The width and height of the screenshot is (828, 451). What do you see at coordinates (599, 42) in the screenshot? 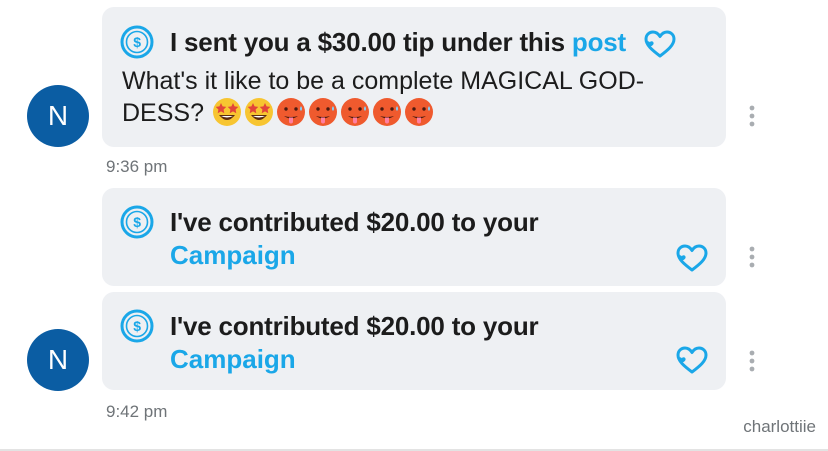
I see `post-link: post` at bounding box center [599, 42].